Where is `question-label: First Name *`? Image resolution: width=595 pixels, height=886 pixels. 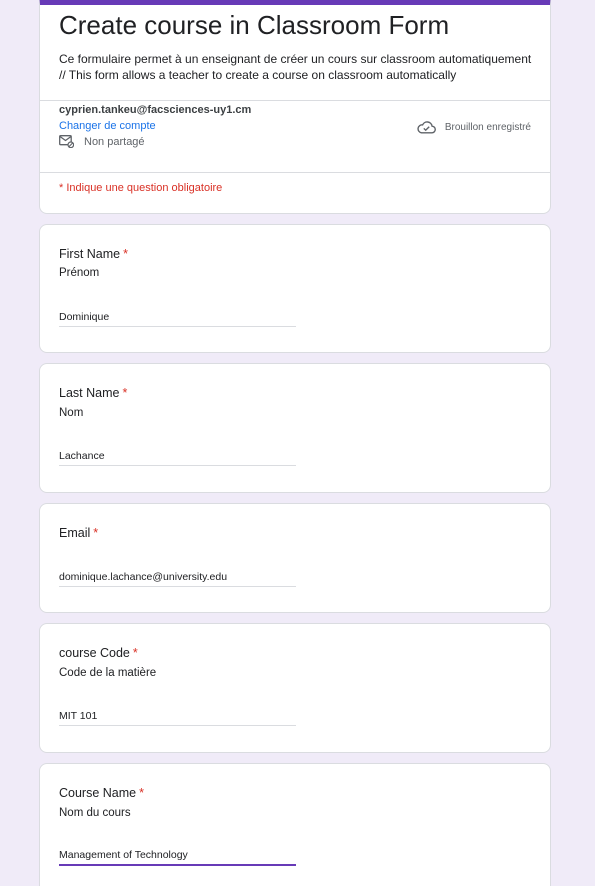
question-label: First Name * is located at coordinates (93, 254).